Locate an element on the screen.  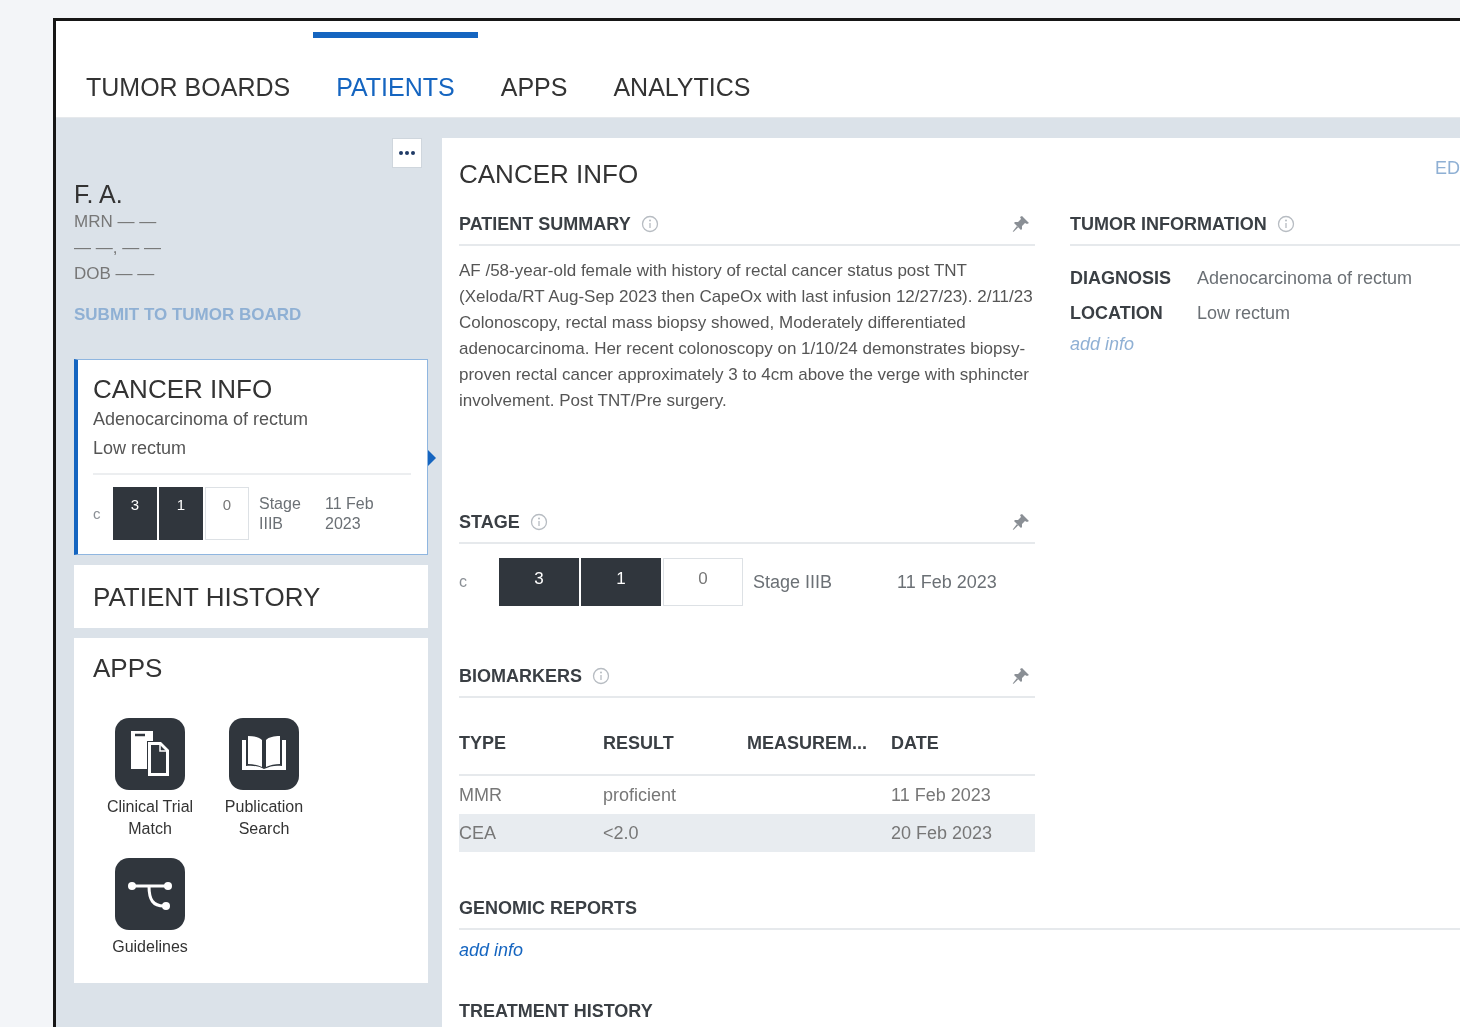
sidebar-card: APPS Clinical Trial Match Publication Search Guidelines is located at coordinates (251, 810).